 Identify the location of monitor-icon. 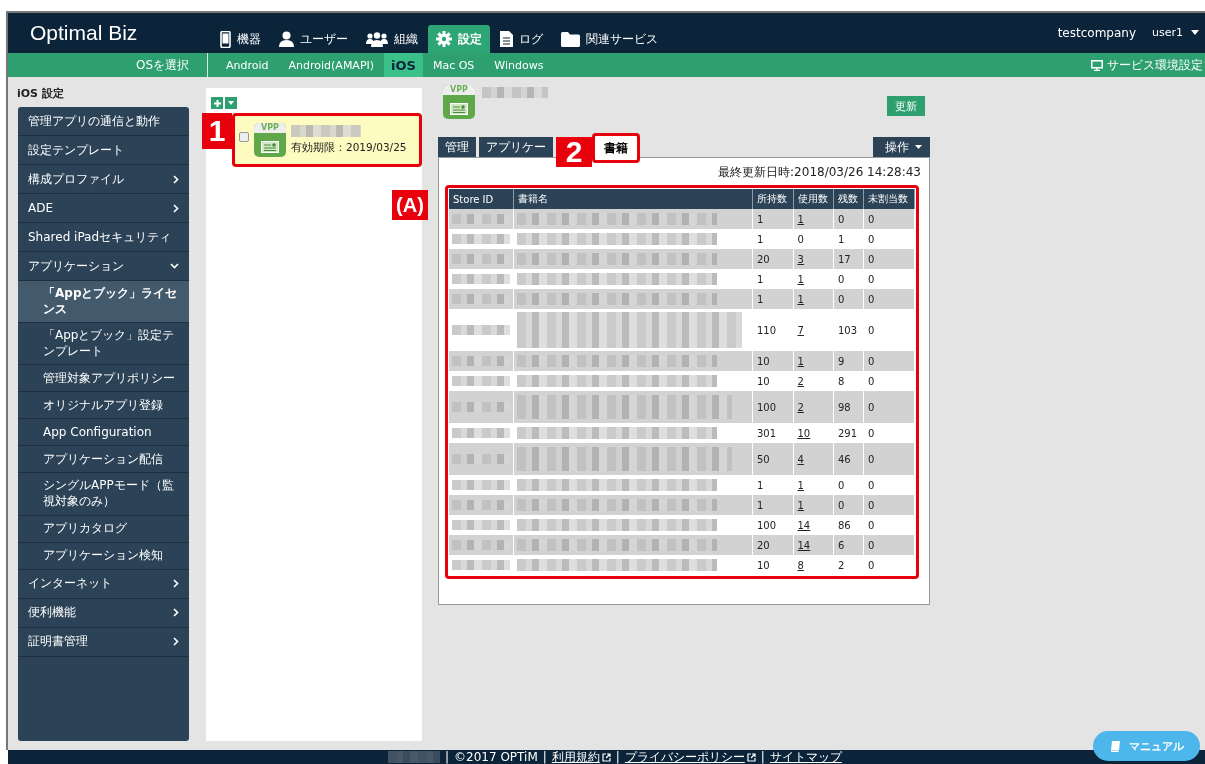
(1097, 65).